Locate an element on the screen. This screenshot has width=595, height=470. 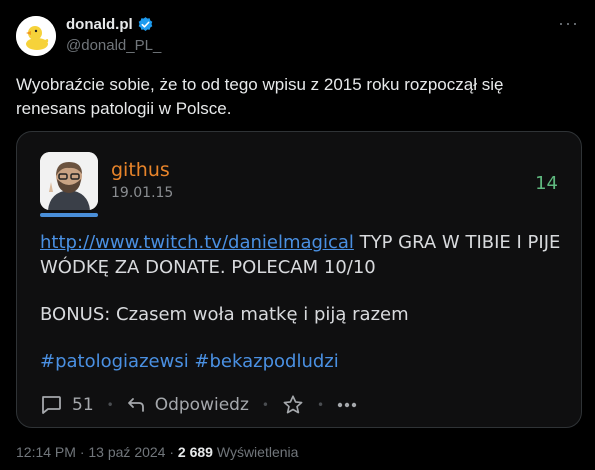
tweet-date: 13 paź 2024 is located at coordinates (126, 452).